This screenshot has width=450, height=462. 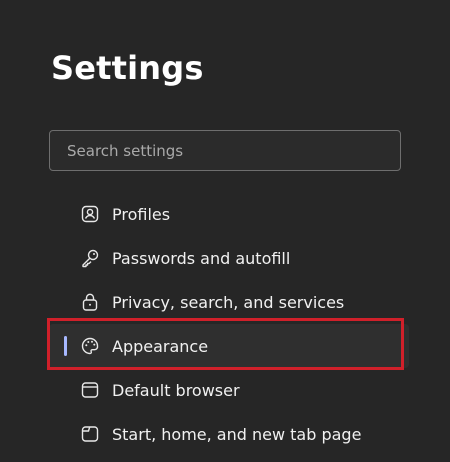 I want to click on nav-item-privacy-search-services: Privacy, search, and services, so click(x=229, y=302).